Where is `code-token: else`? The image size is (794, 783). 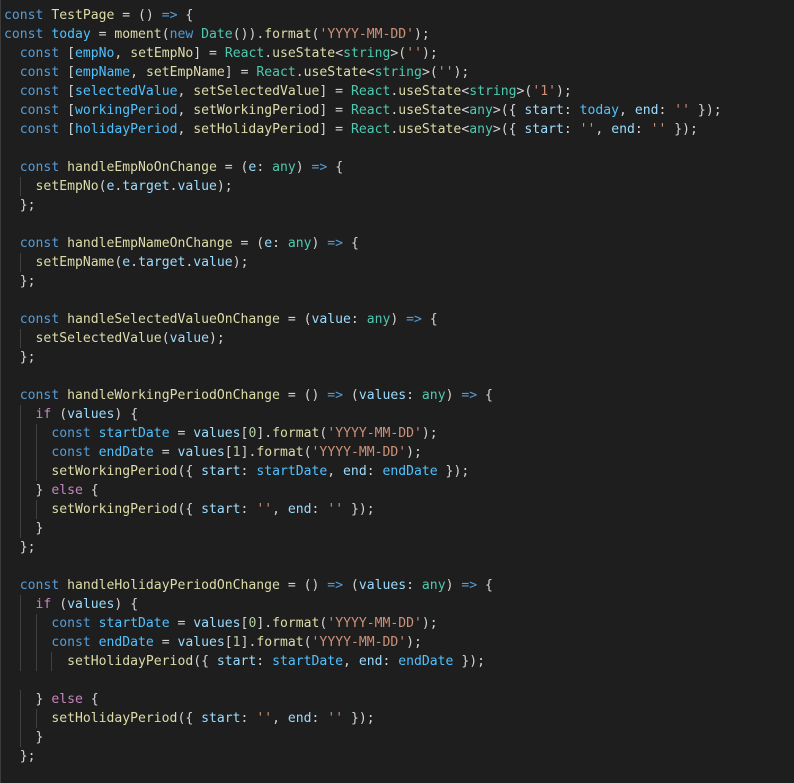 code-token: else is located at coordinates (67, 699).